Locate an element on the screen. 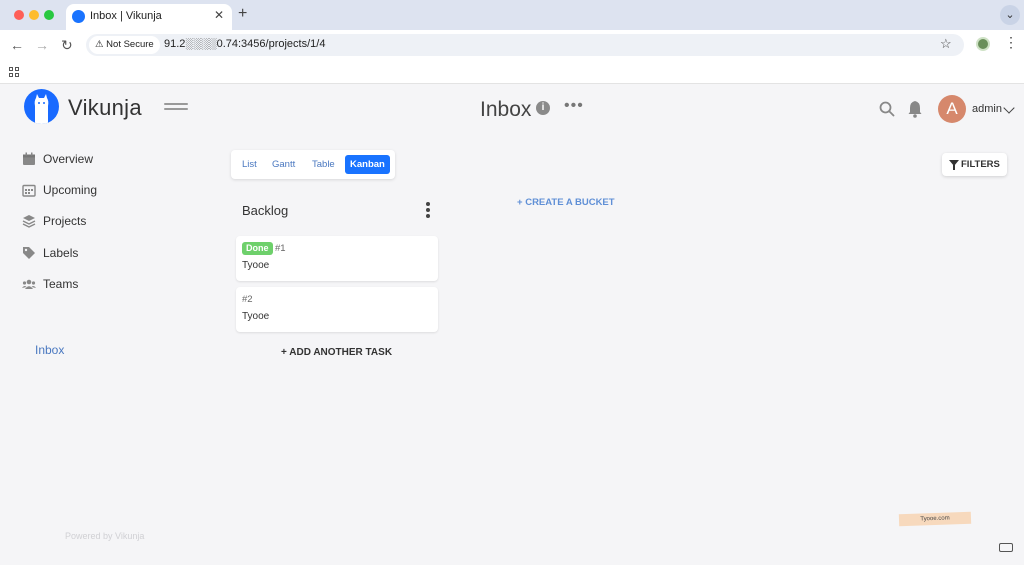 Image resolution: width=1024 pixels, height=565 pixels. create-bucket-button: + CREATE A BUCKET is located at coordinates (566, 202).